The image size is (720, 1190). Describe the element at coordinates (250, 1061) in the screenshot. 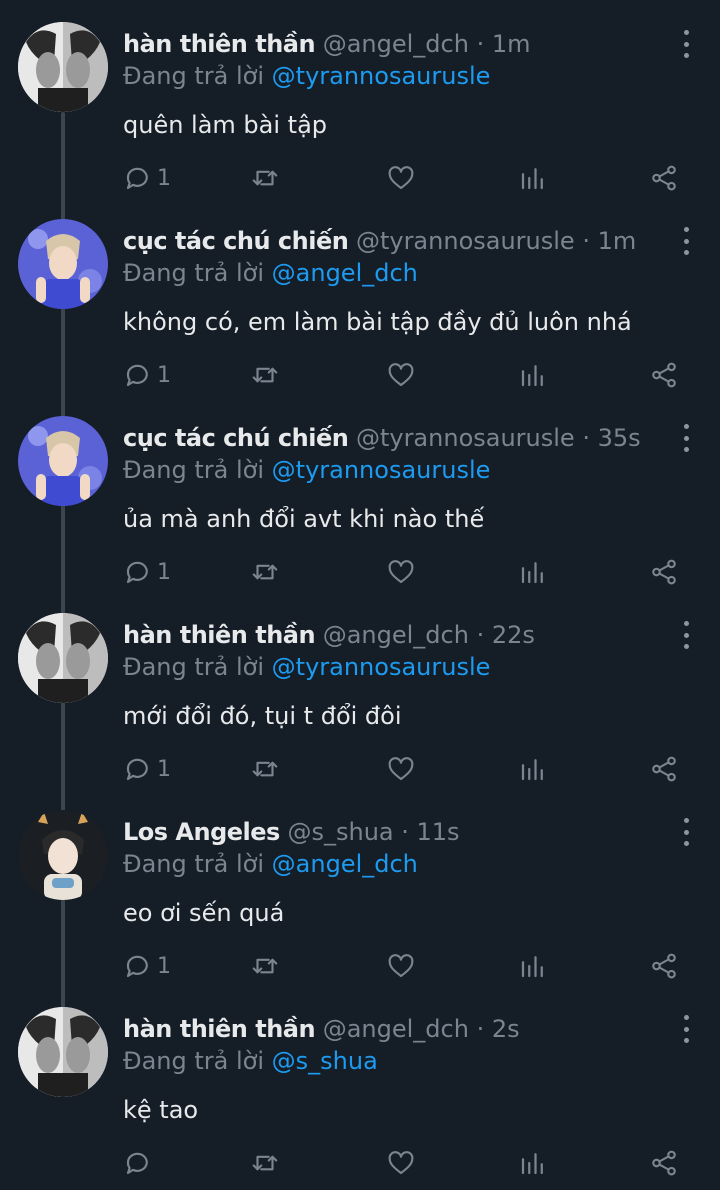

I see `replying-to: Đang trả lời @s_shua` at that location.